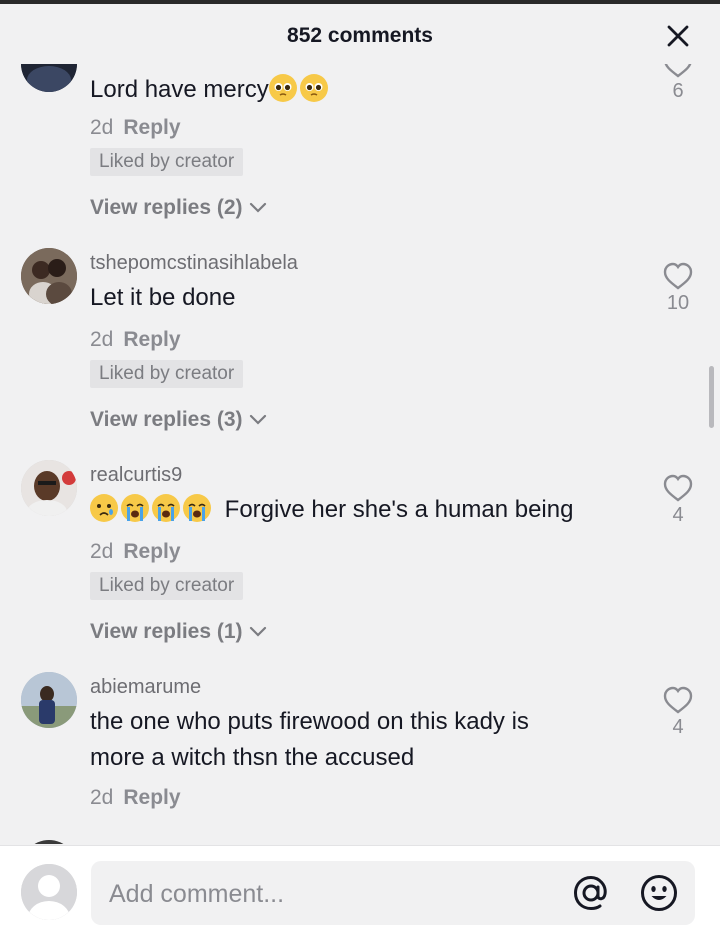 The width and height of the screenshot is (720, 936). I want to click on comment-text: Lord have mercy, so click(210, 90).